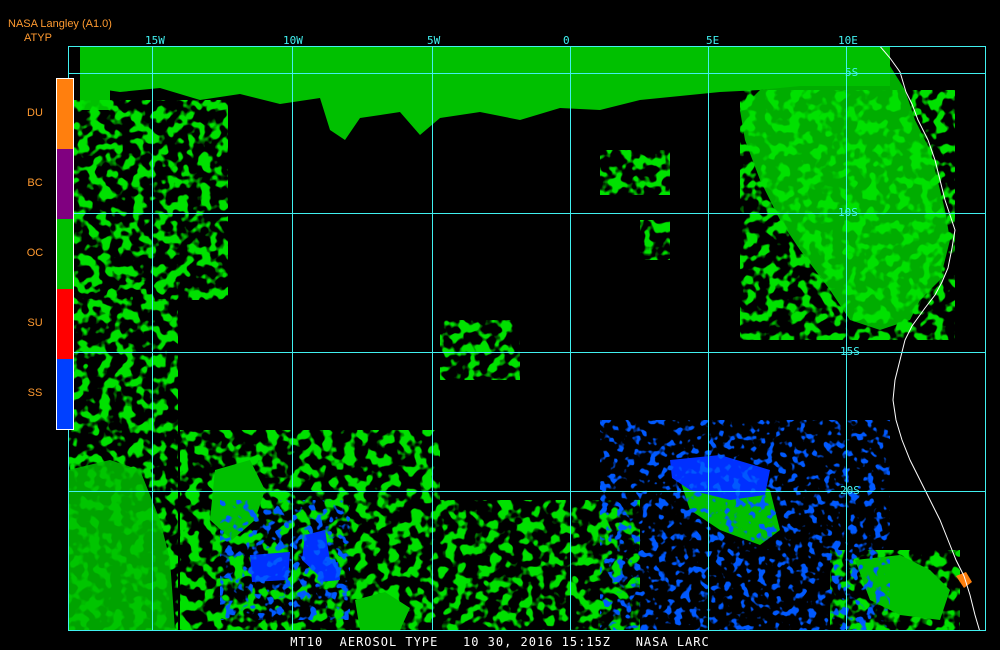 Image resolution: width=1000 pixels, height=650 pixels. What do you see at coordinates (35, 183) in the screenshot?
I see `legend-label-bc: BC` at bounding box center [35, 183].